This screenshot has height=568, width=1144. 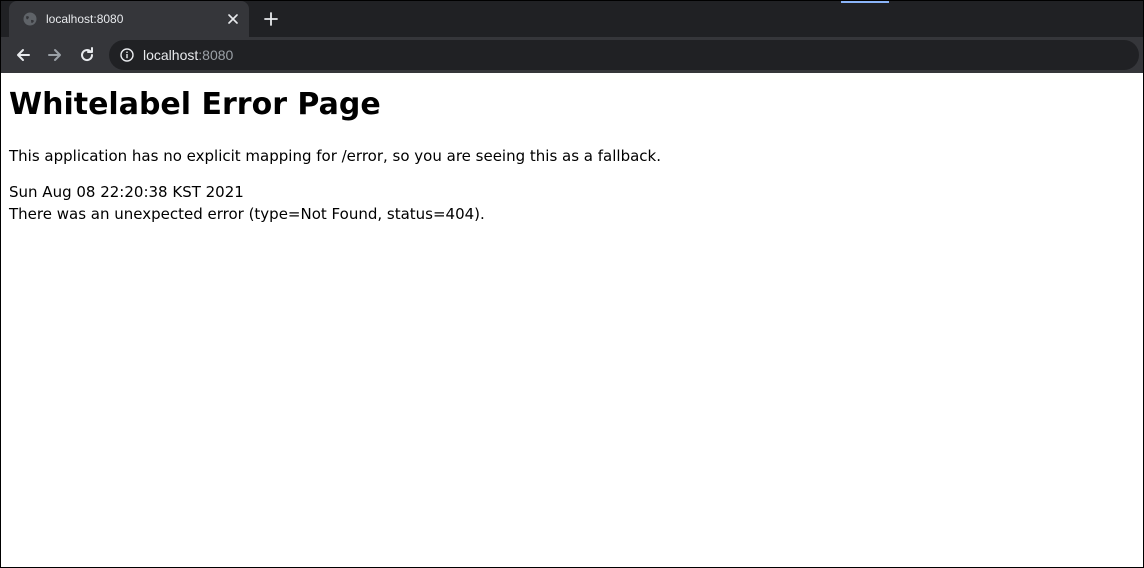 I want to click on address-bar: localhost:8080, so click(x=624, y=55).